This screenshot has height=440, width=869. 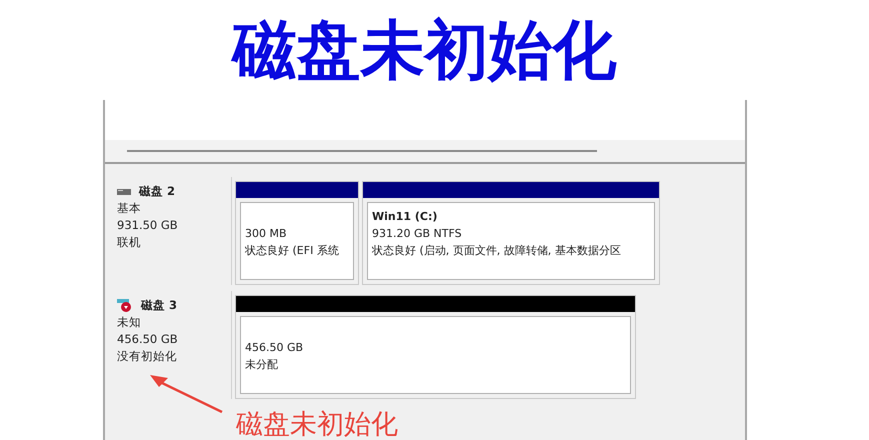 What do you see at coordinates (497, 251) in the screenshot?
I see `partition-status: 状态良好 (启动, 页面文件, 故障转储, 基本数据分区` at bounding box center [497, 251].